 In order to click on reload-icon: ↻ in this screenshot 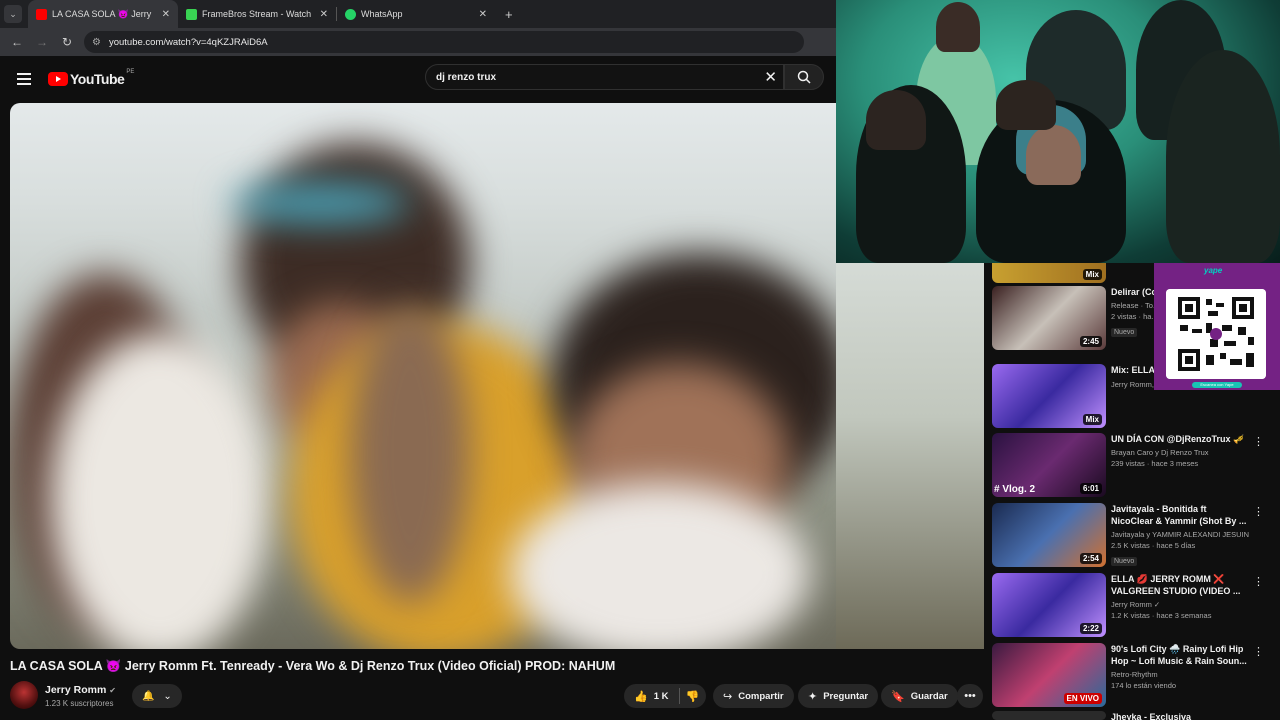, I will do `click(67, 42)`.